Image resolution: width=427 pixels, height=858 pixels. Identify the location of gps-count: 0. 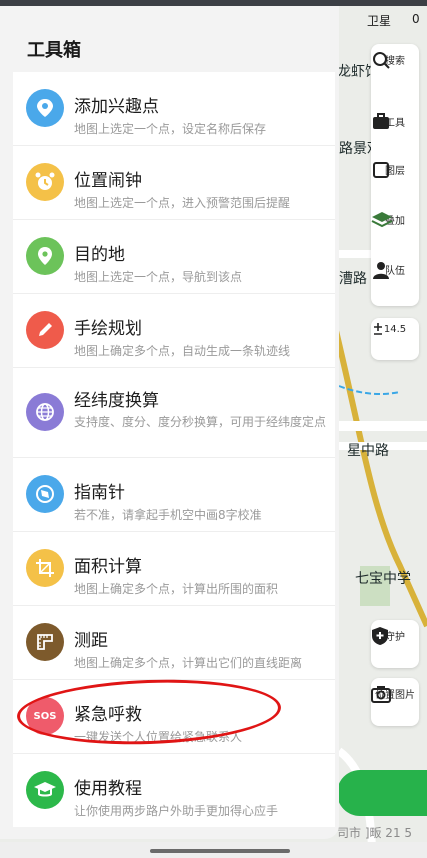
(416, 19).